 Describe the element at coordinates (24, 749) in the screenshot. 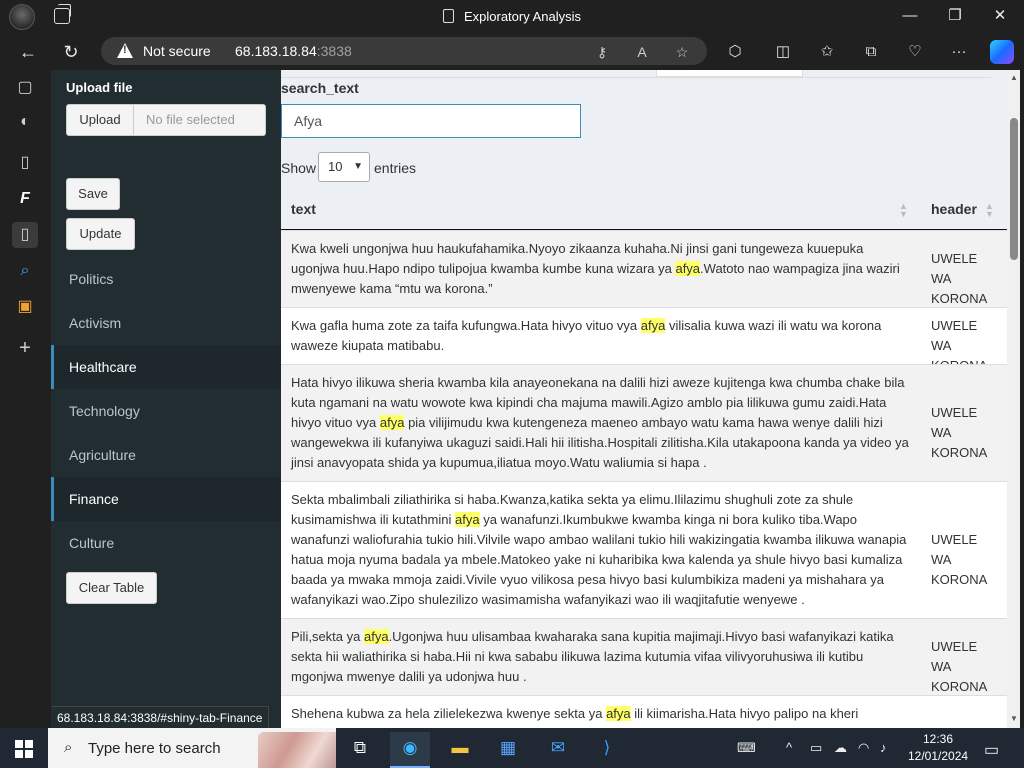

I see `windows-start-icon` at that location.